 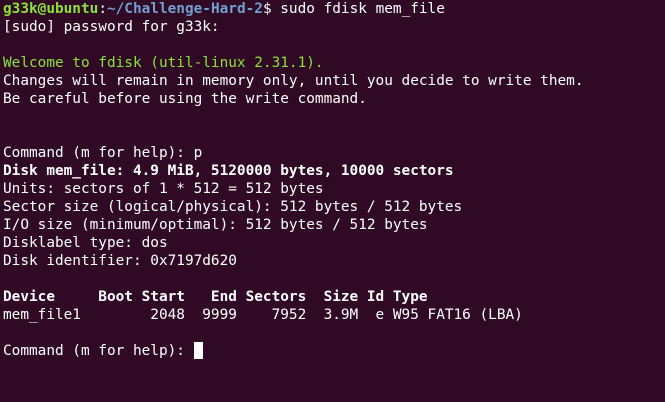 I want to click on disklabel-line: Disklabel type: dos, so click(x=85, y=243).